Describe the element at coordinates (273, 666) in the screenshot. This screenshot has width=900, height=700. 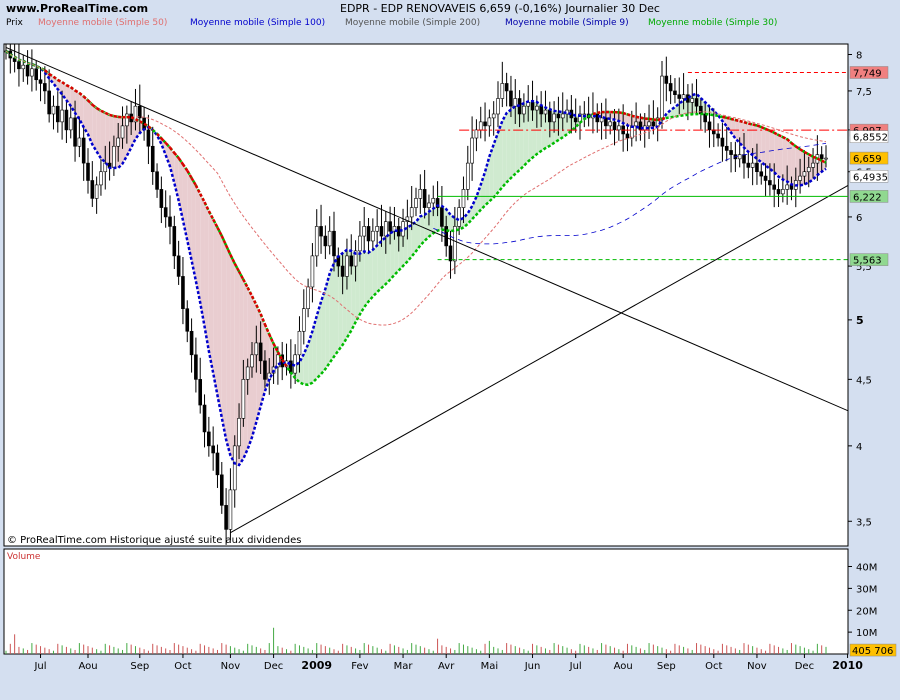
I see `x-tick-label: Dec` at that location.